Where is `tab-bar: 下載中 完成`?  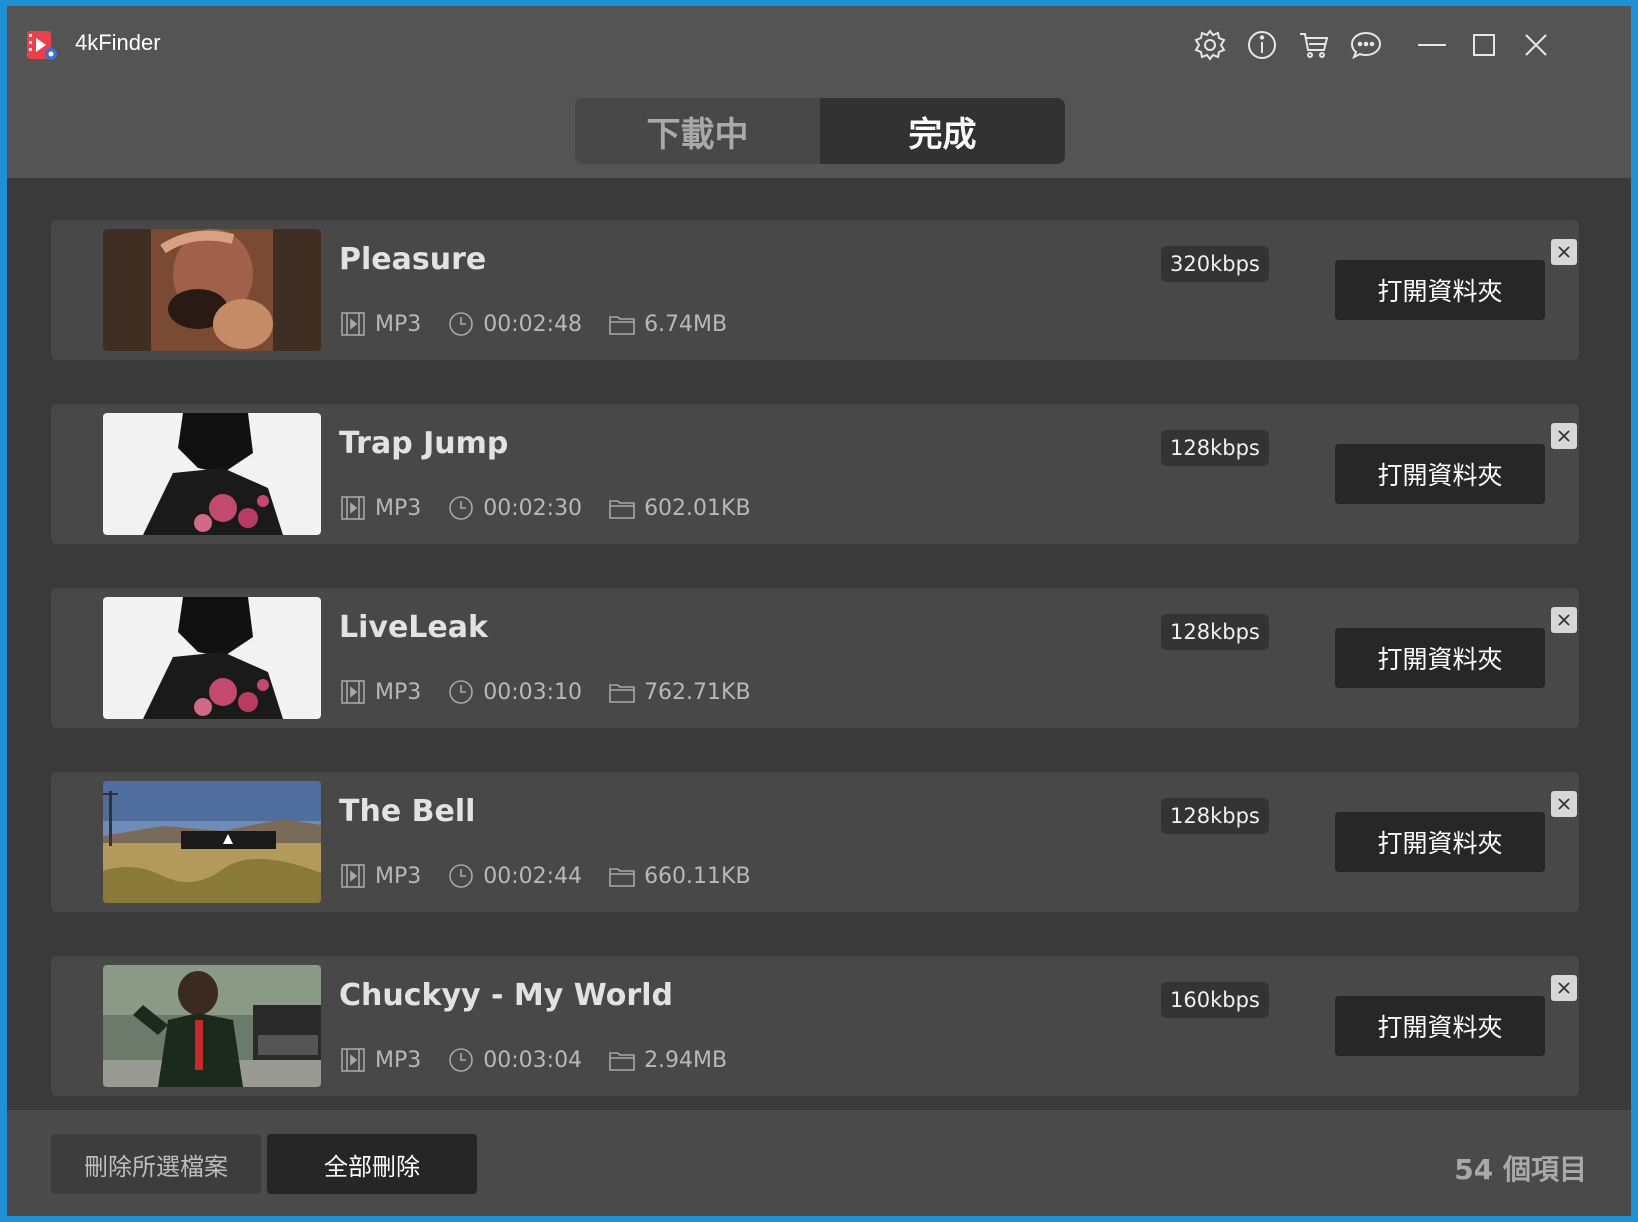 tab-bar: 下載中 完成 is located at coordinates (820, 131).